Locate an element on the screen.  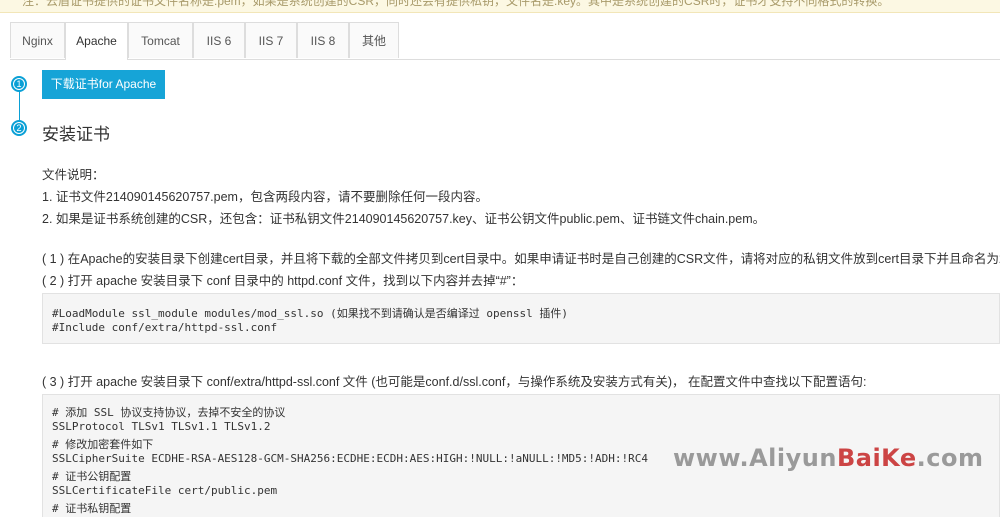
code-line: SSLCertificateFile cert/public.pem is located at coordinates (165, 490).